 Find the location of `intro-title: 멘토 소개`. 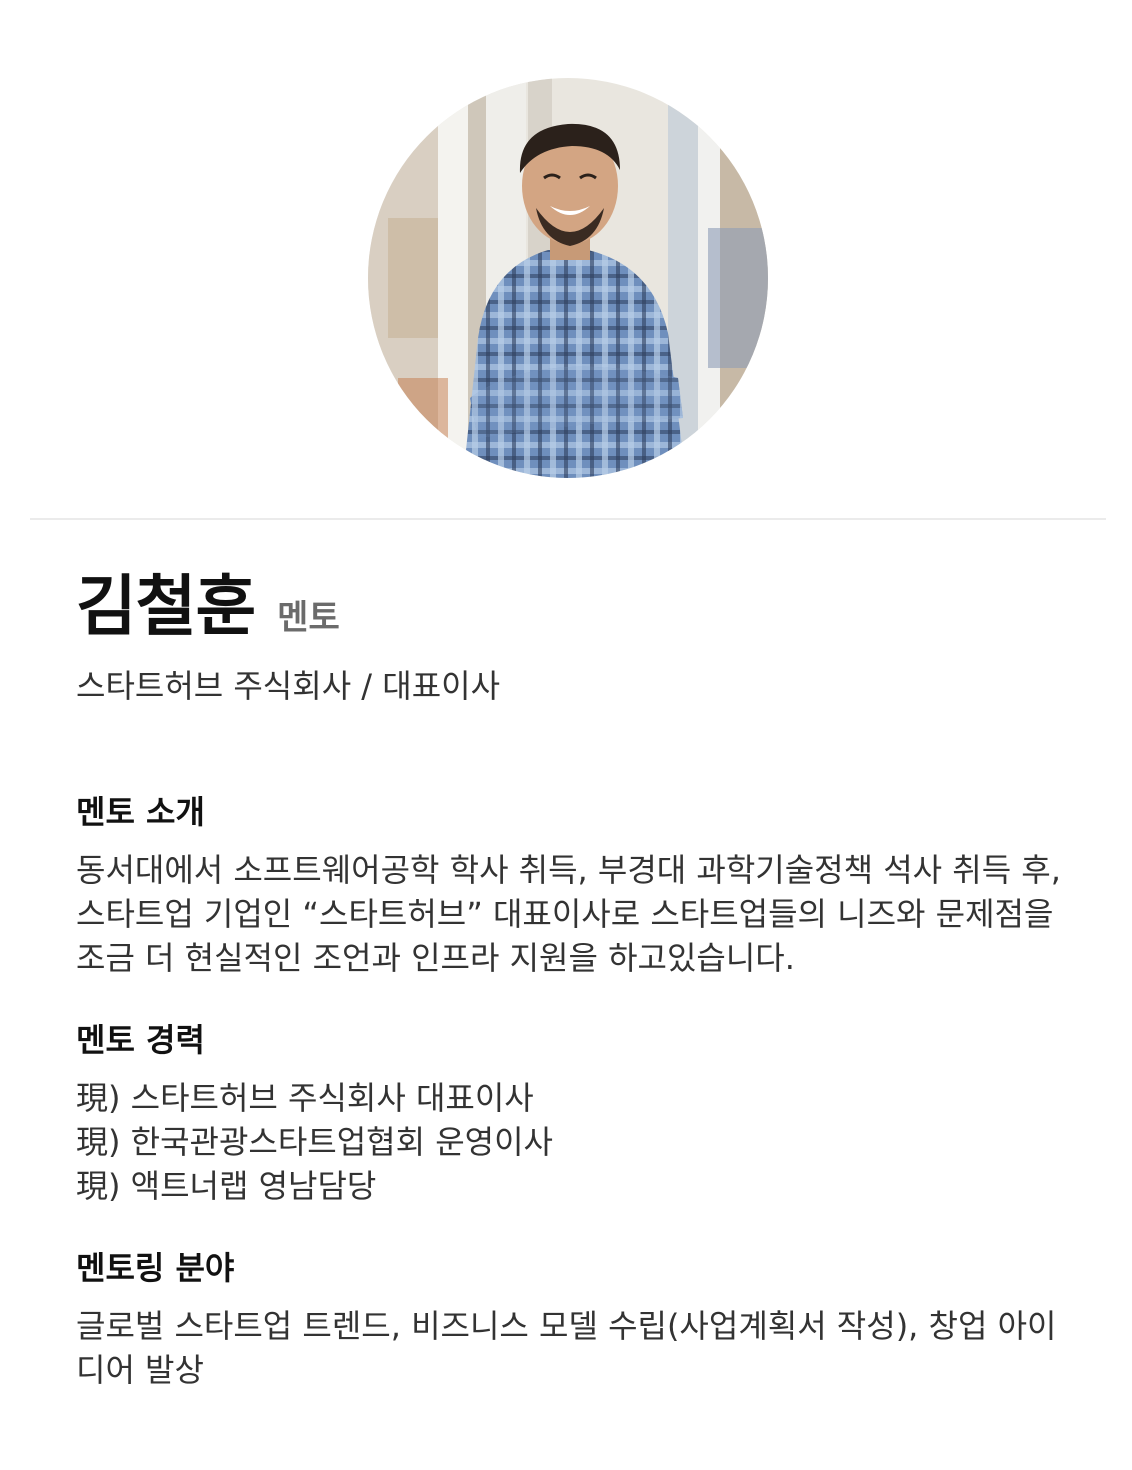

intro-title: 멘토 소개 is located at coordinates (140, 812).